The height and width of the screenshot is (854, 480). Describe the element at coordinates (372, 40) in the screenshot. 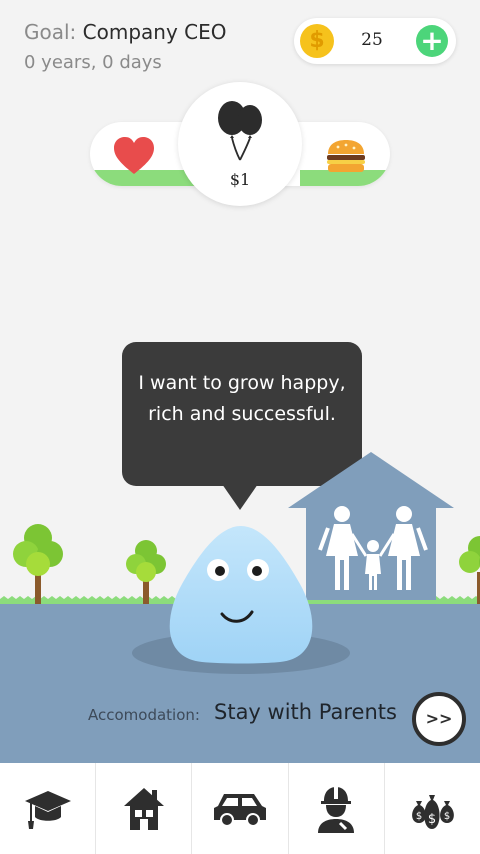

I see `coin-count: 25` at that location.